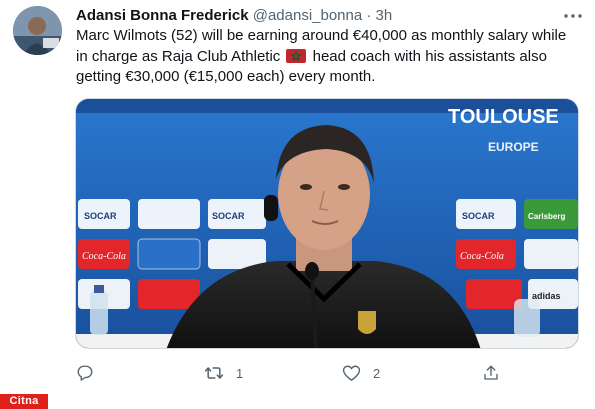 Image resolution: width=595 pixels, height=409 pixels. Describe the element at coordinates (377, 373) in the screenshot. I see `like-count: 2` at that location.